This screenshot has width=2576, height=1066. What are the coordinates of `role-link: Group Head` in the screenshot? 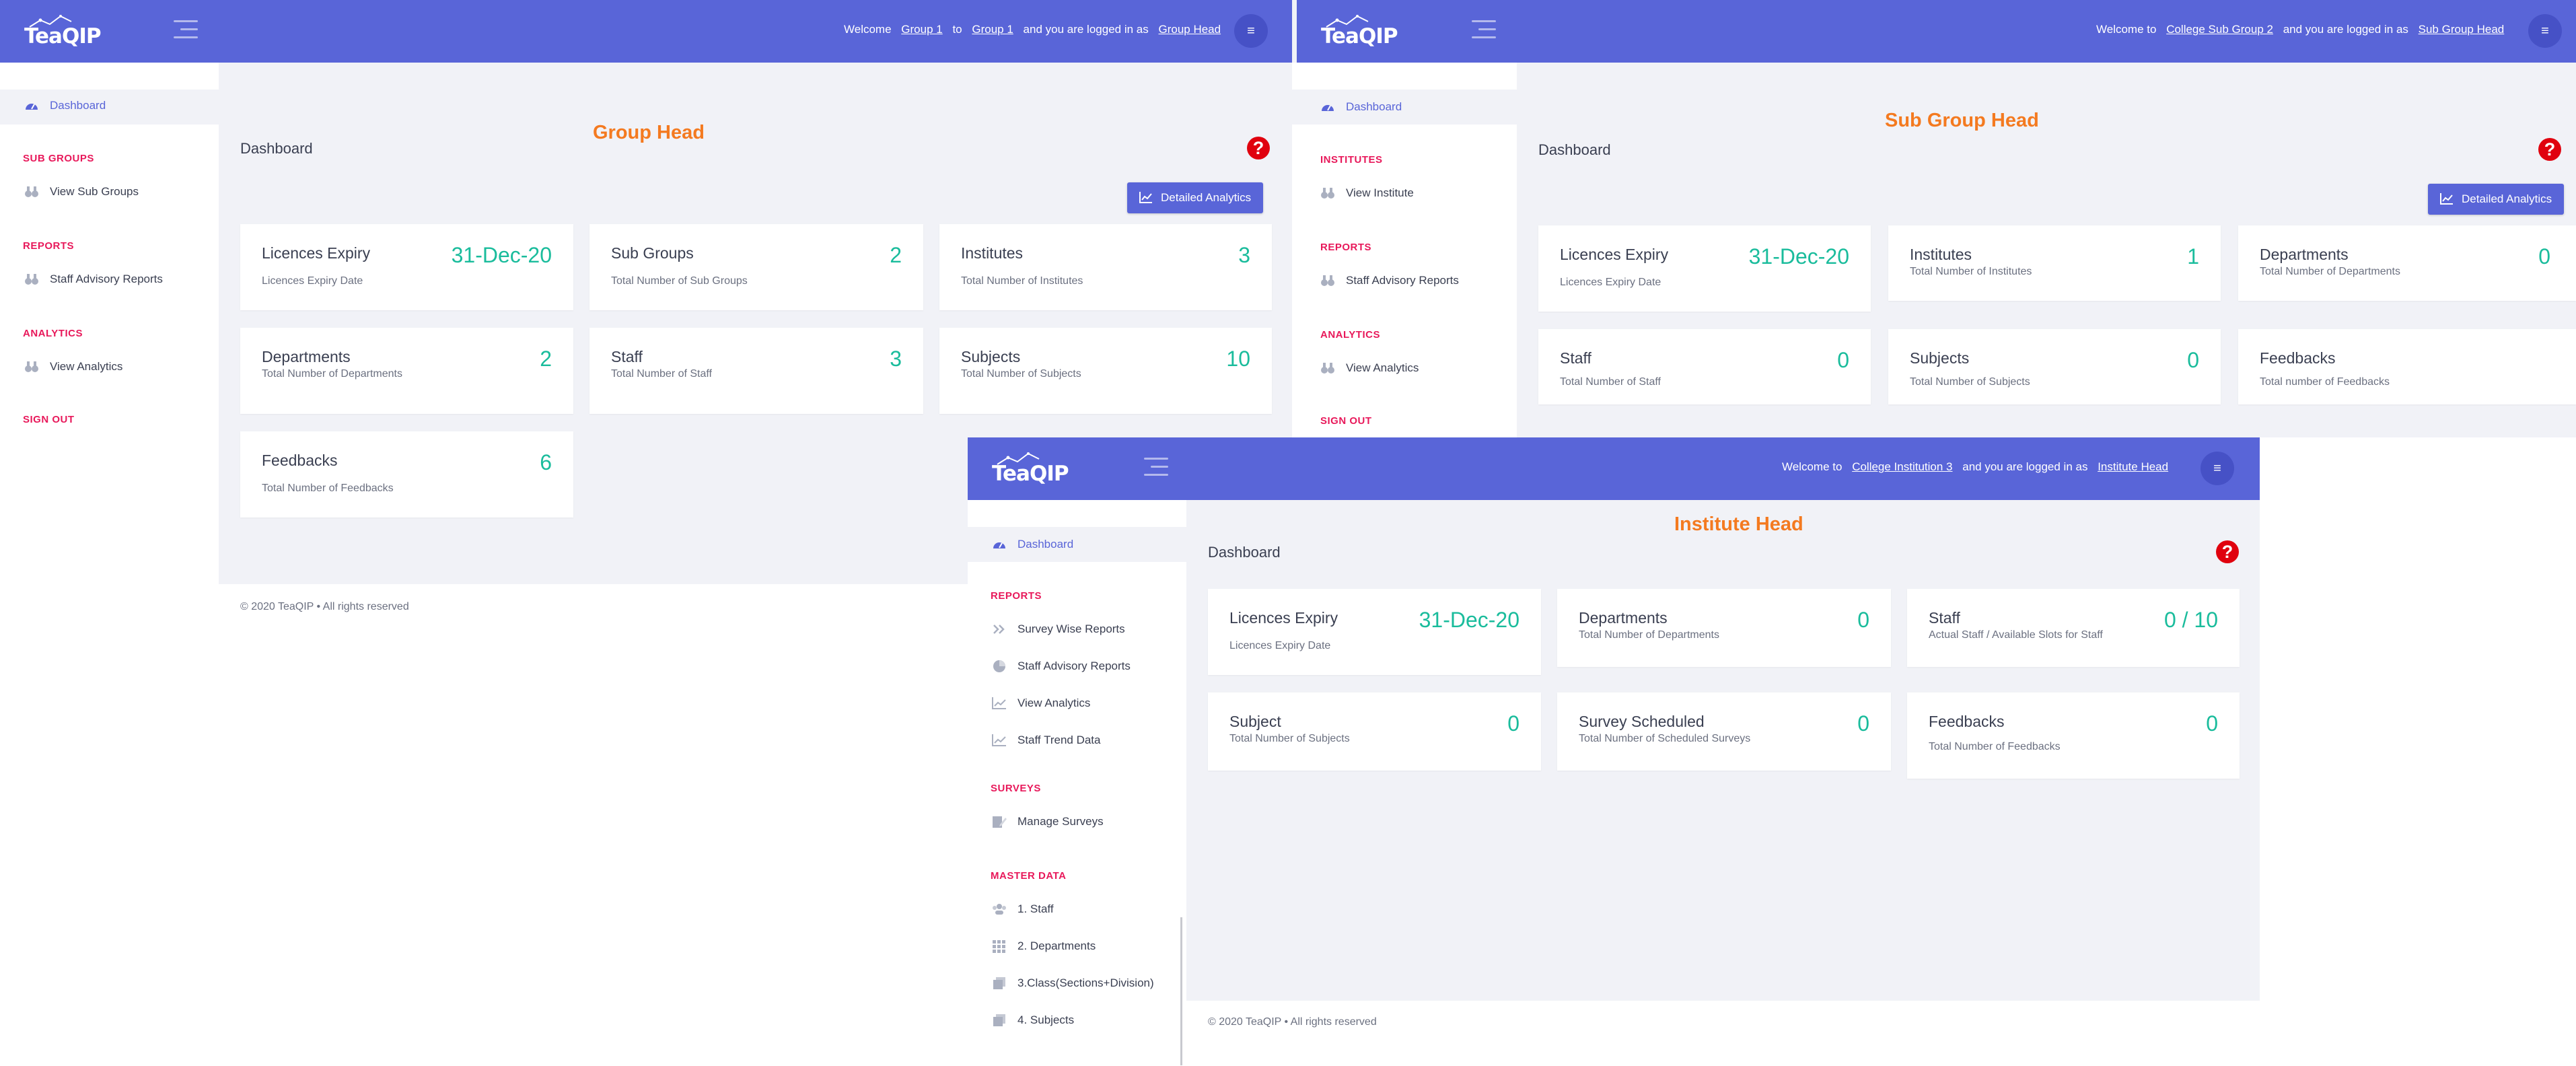 It's located at (1189, 29).